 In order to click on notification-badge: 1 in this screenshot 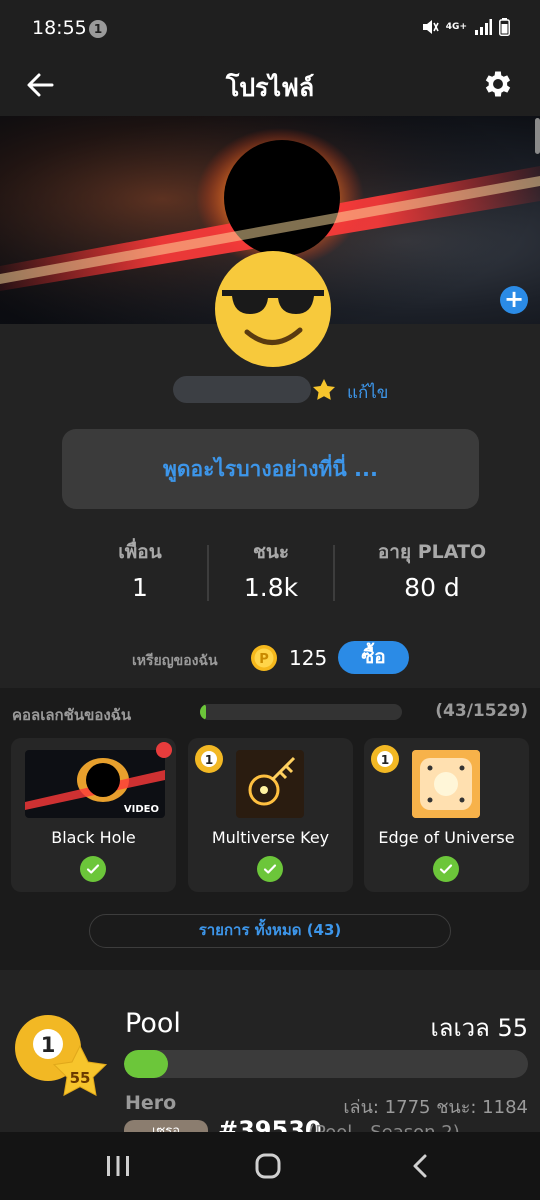, I will do `click(98, 29)`.